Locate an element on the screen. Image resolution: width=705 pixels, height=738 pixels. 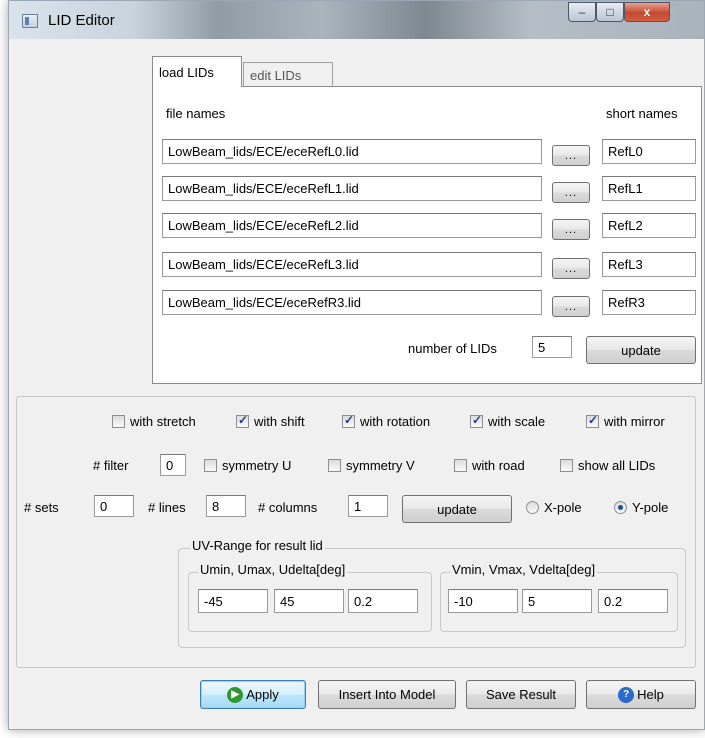
short-name-field-0: RefL0 is located at coordinates (649, 151).